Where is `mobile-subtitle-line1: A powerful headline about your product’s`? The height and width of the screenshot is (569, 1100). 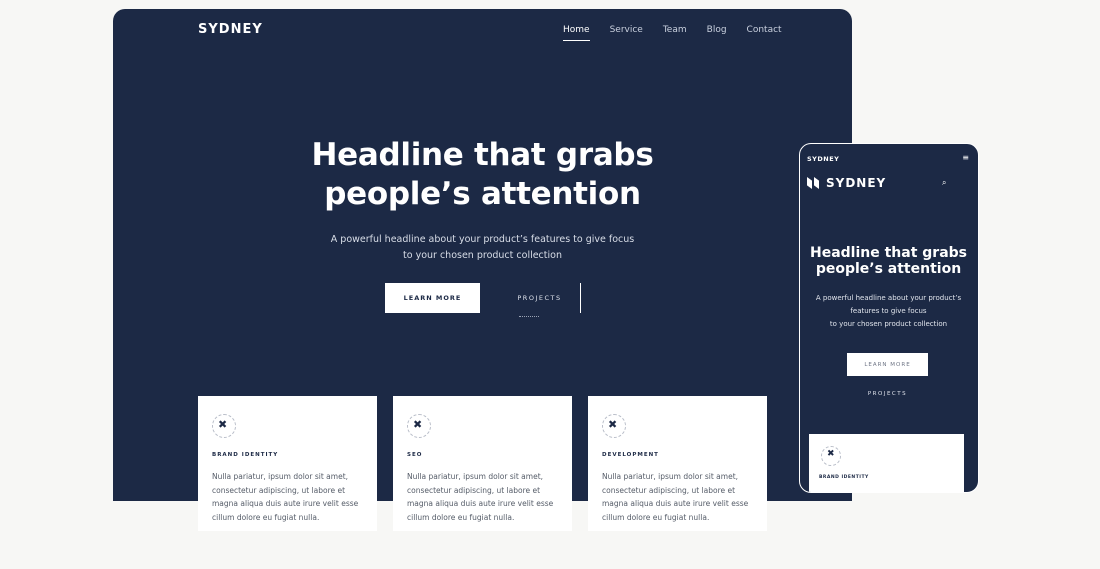 mobile-subtitle-line1: A powerful headline about your product’s is located at coordinates (888, 298).